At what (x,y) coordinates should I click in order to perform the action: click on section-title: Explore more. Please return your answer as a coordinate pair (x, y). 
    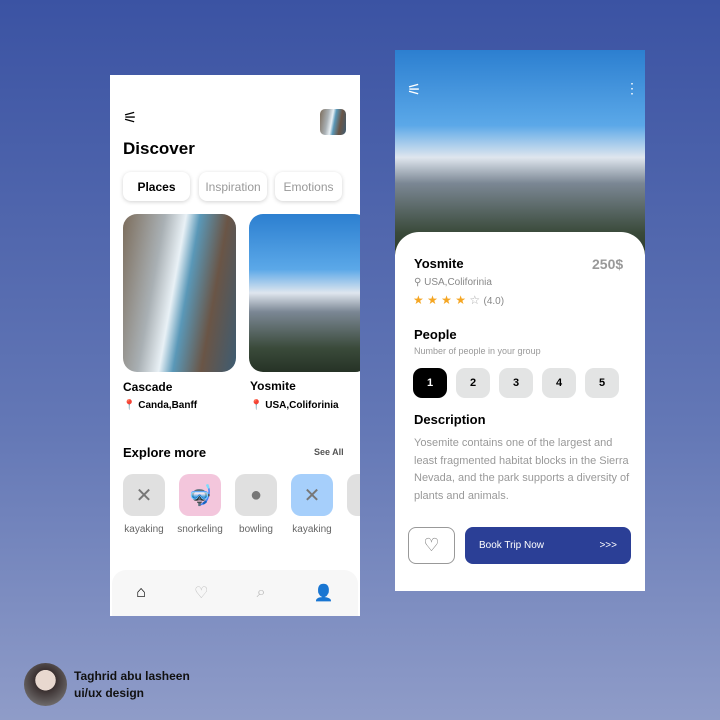
    Looking at the image, I should click on (165, 452).